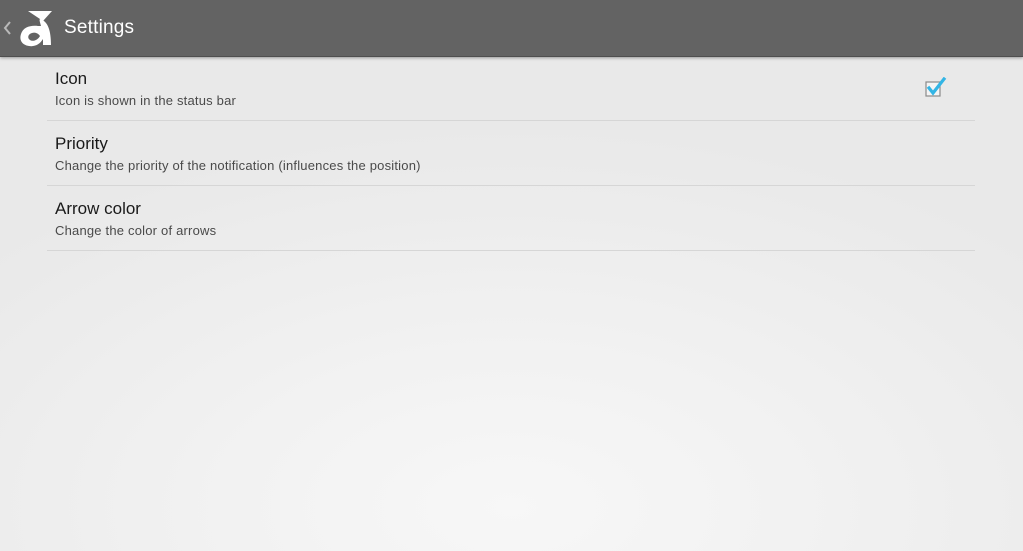 The image size is (1023, 551). What do you see at coordinates (71, 78) in the screenshot?
I see `pref-title: Icon` at bounding box center [71, 78].